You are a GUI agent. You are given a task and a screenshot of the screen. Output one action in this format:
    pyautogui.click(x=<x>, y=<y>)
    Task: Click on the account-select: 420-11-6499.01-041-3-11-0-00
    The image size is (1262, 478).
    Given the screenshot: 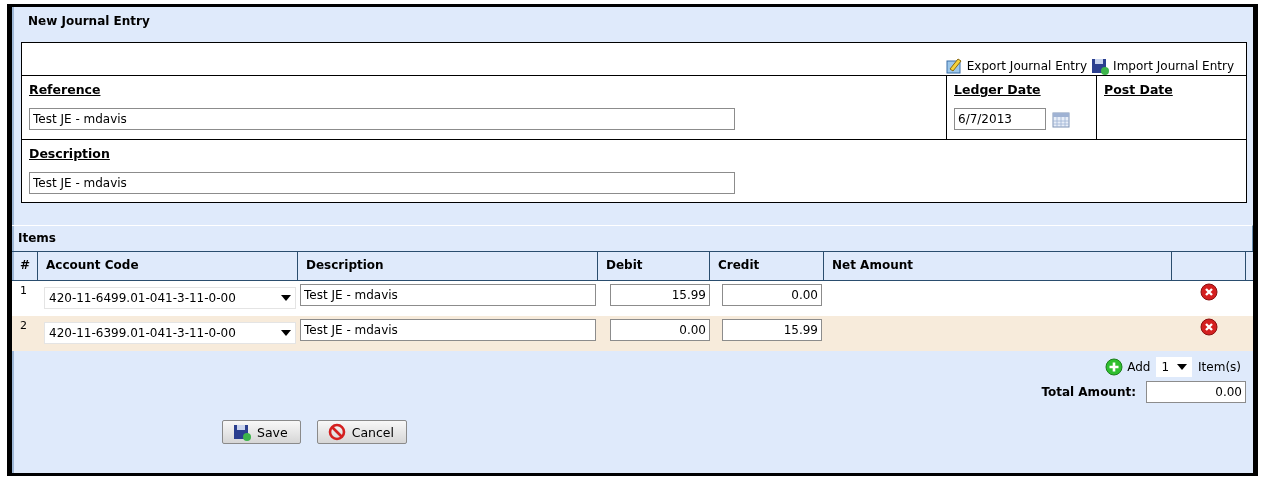 What is the action you would take?
    pyautogui.click(x=170, y=298)
    